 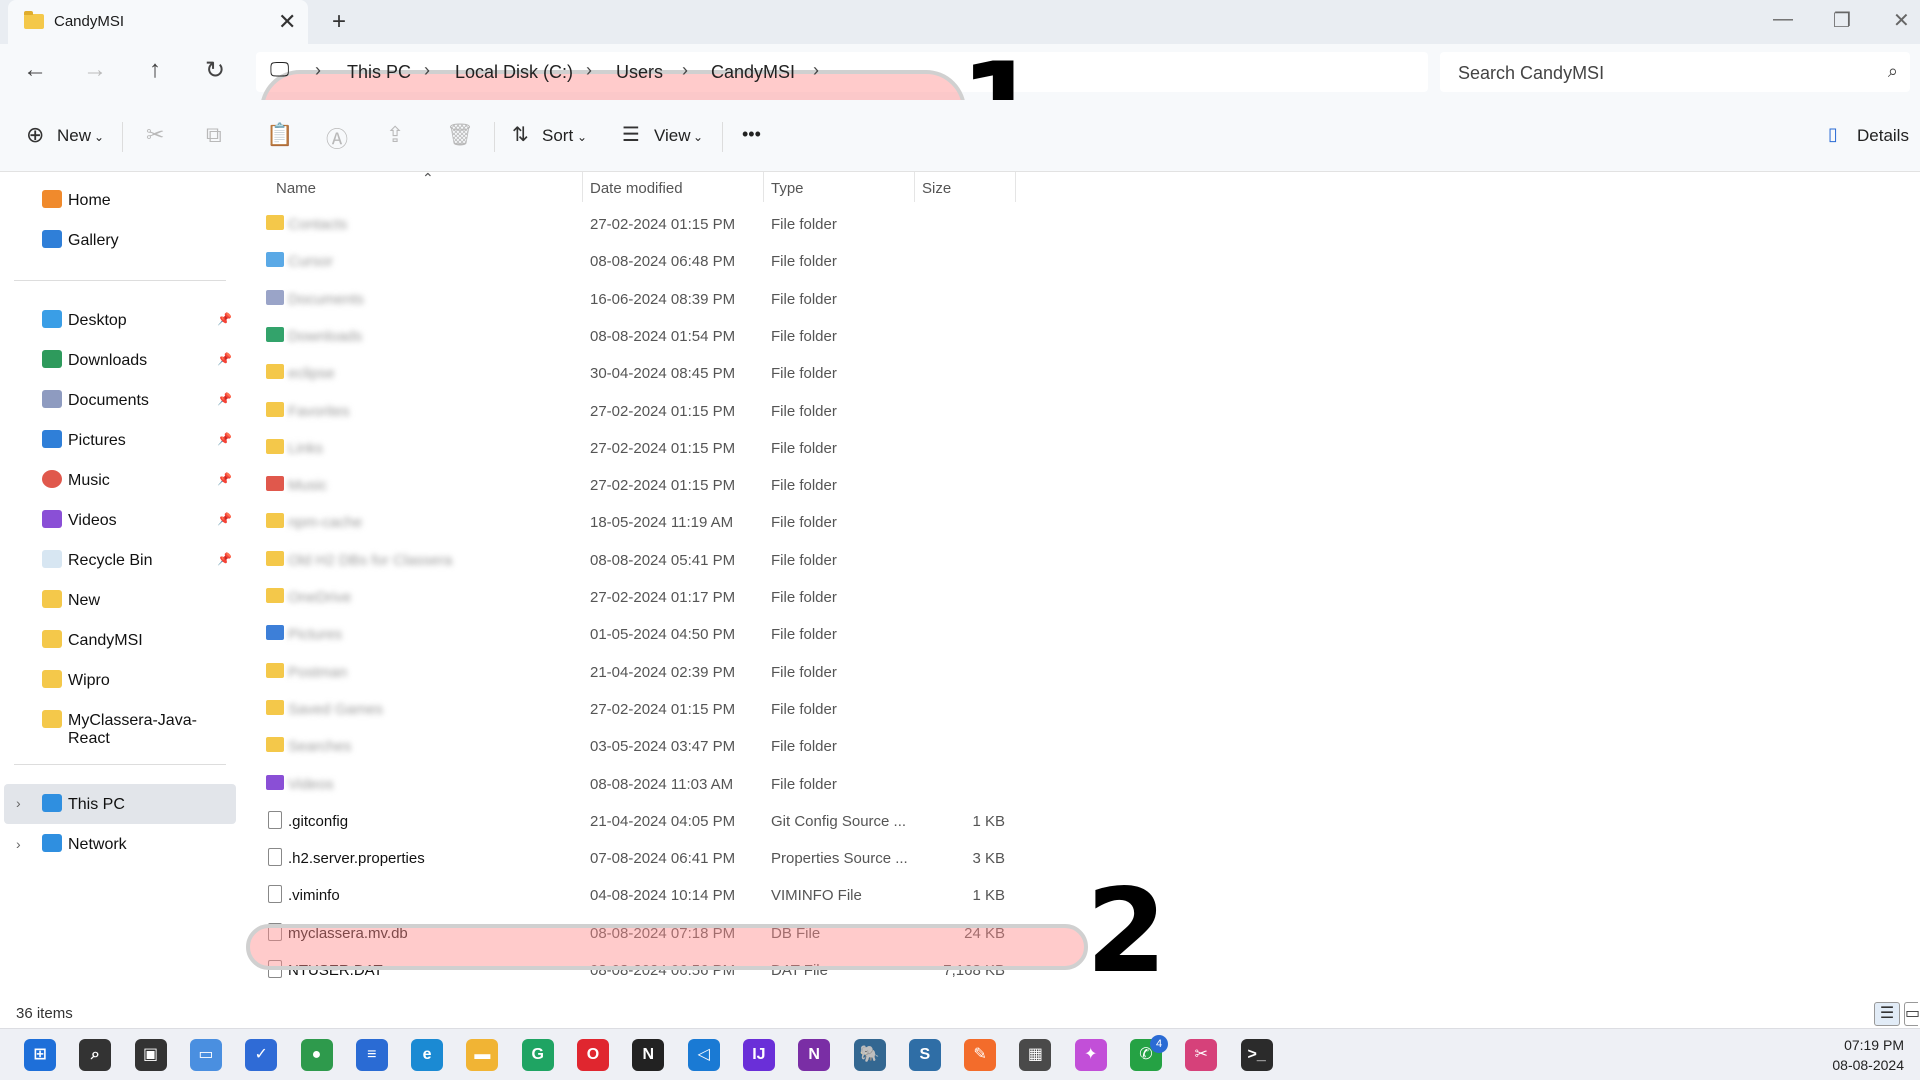 I want to click on table-row: Favorites 27-02-2024 01:15 PM File folder, so click(x=632, y=411).